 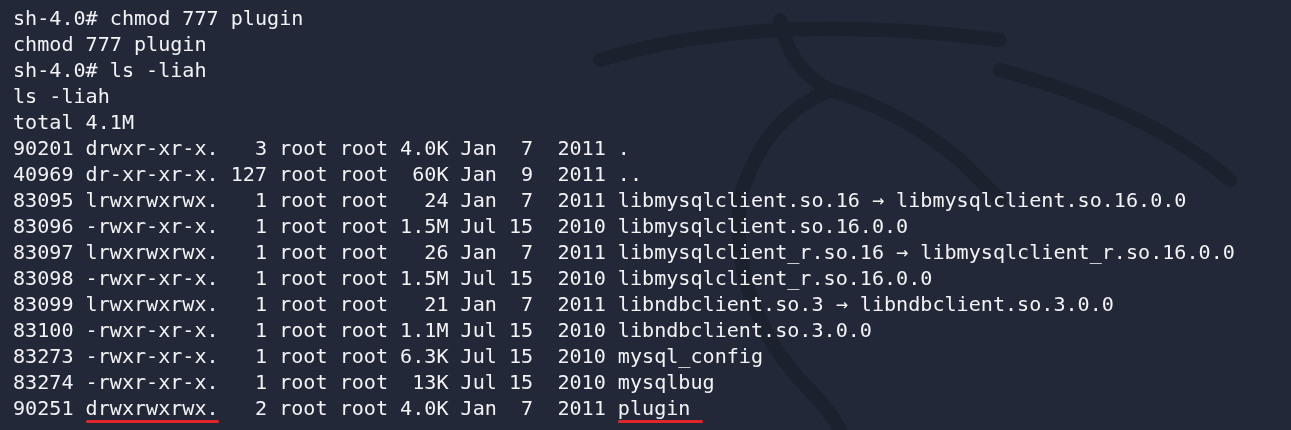 I want to click on terminal-line: 83099 lrwxrwxrwx. 1 root root 21 Jan 7 2011 libndbclient.so.3 → libndbclient.so.3.0.0, so click(x=563, y=304).